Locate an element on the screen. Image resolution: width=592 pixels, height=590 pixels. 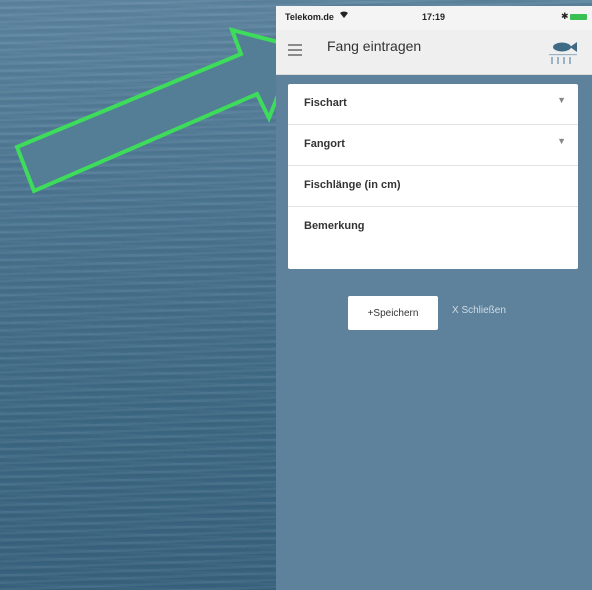
fish-length-input: Fischlänge (in cm) is located at coordinates (433, 186).